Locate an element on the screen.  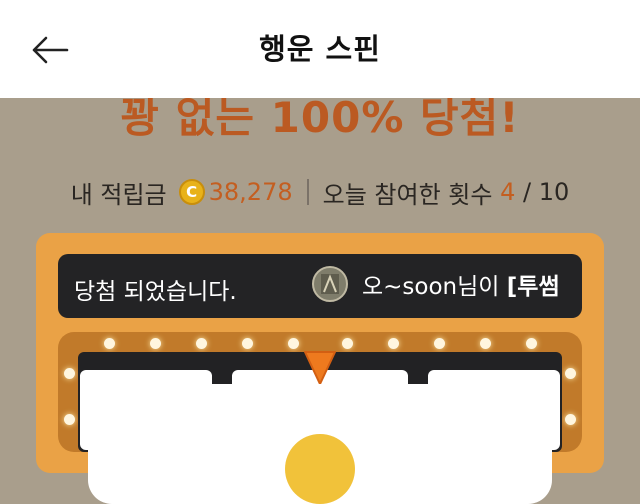
stats-divider is located at coordinates (307, 192).